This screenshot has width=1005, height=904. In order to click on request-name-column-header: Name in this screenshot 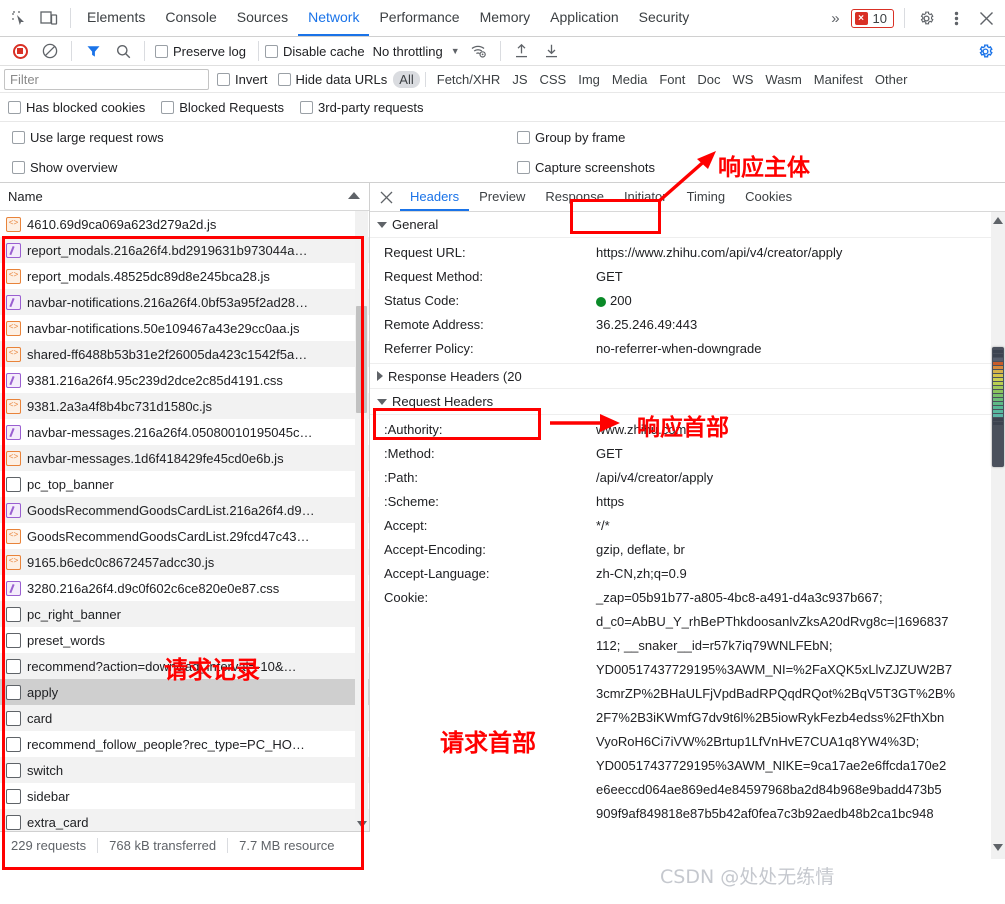, I will do `click(184, 197)`.